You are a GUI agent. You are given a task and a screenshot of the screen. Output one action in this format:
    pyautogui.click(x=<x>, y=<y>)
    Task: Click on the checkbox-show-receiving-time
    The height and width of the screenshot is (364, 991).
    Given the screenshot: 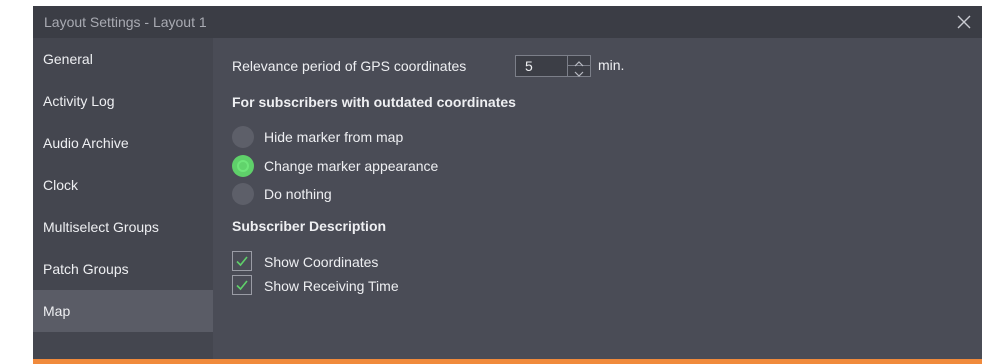 What is the action you would take?
    pyautogui.click(x=242, y=285)
    